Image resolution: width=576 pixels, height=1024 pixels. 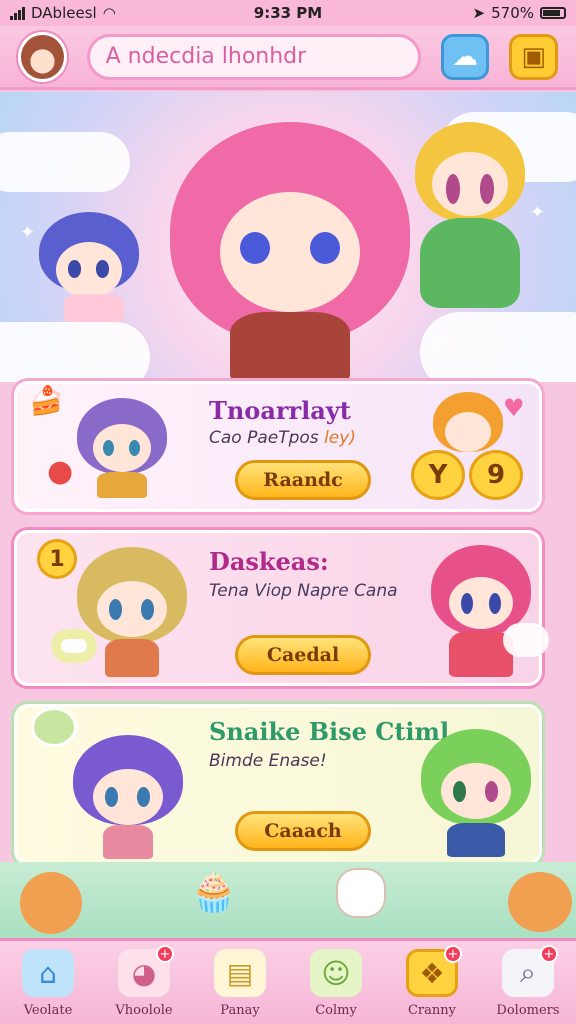 I want to click on card-subtitle: Cao PaeTpos ley), so click(x=282, y=438).